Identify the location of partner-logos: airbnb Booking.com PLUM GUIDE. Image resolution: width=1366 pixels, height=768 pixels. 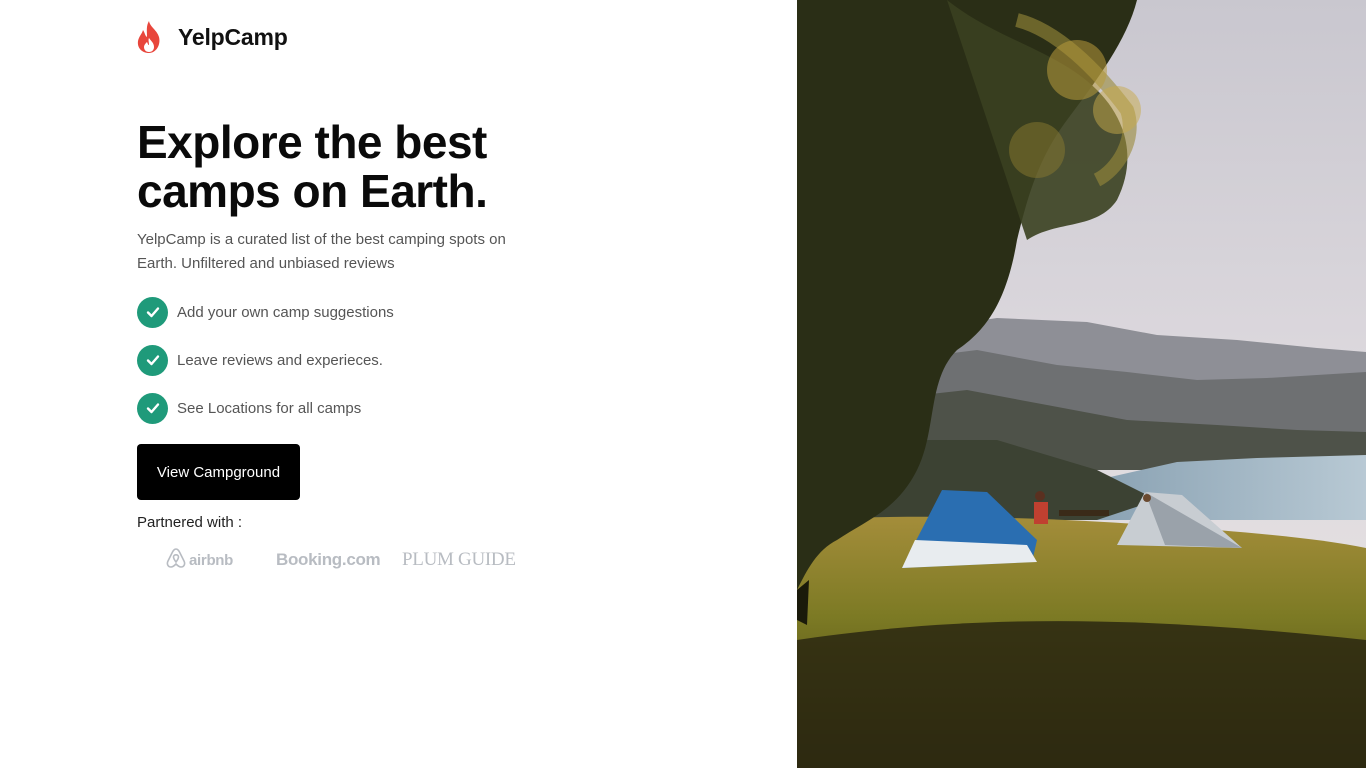
(346, 560).